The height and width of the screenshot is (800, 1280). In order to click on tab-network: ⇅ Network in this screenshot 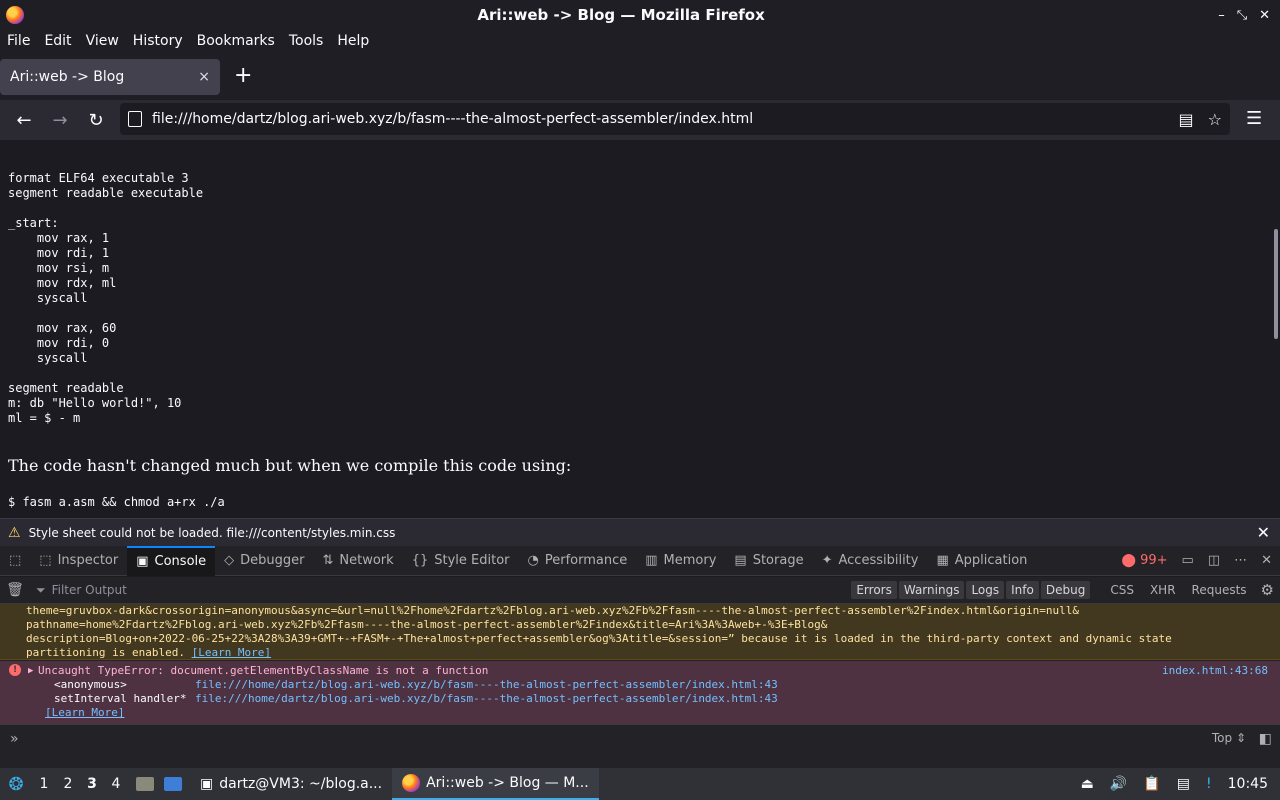, I will do `click(358, 561)`.